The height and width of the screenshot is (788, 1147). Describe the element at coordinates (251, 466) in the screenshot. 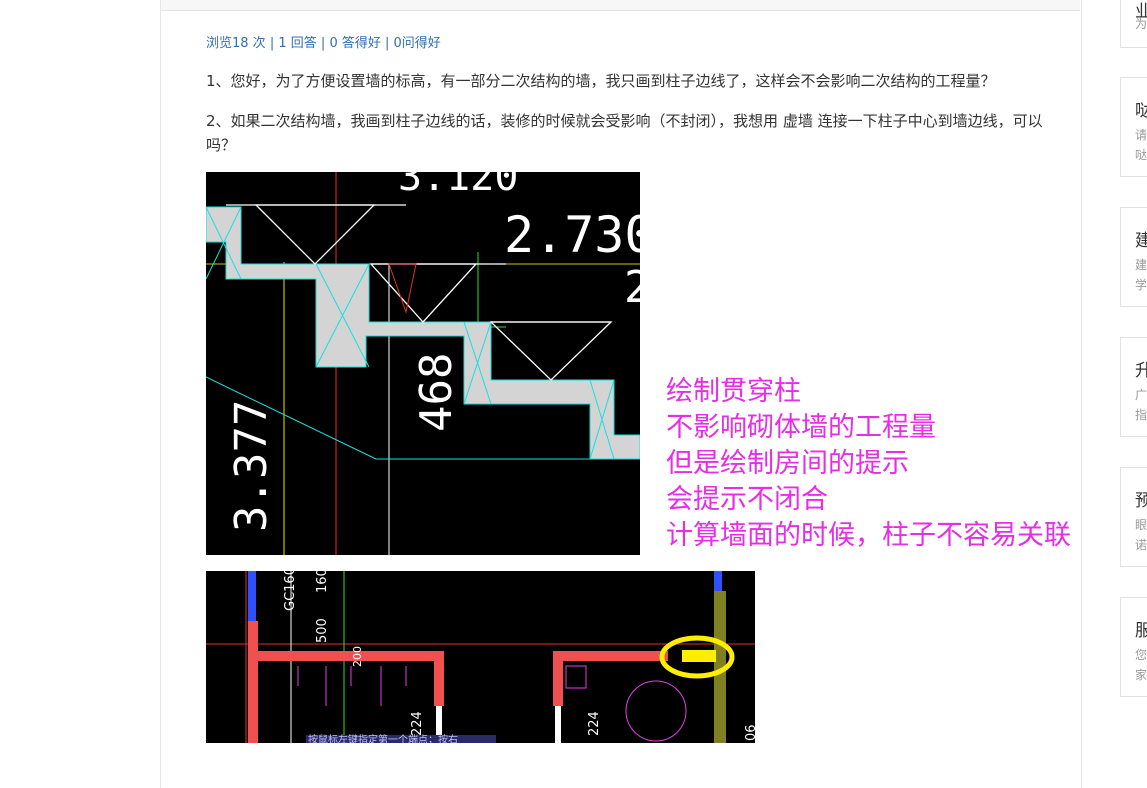

I see `elevation-label-left: 3.377` at that location.